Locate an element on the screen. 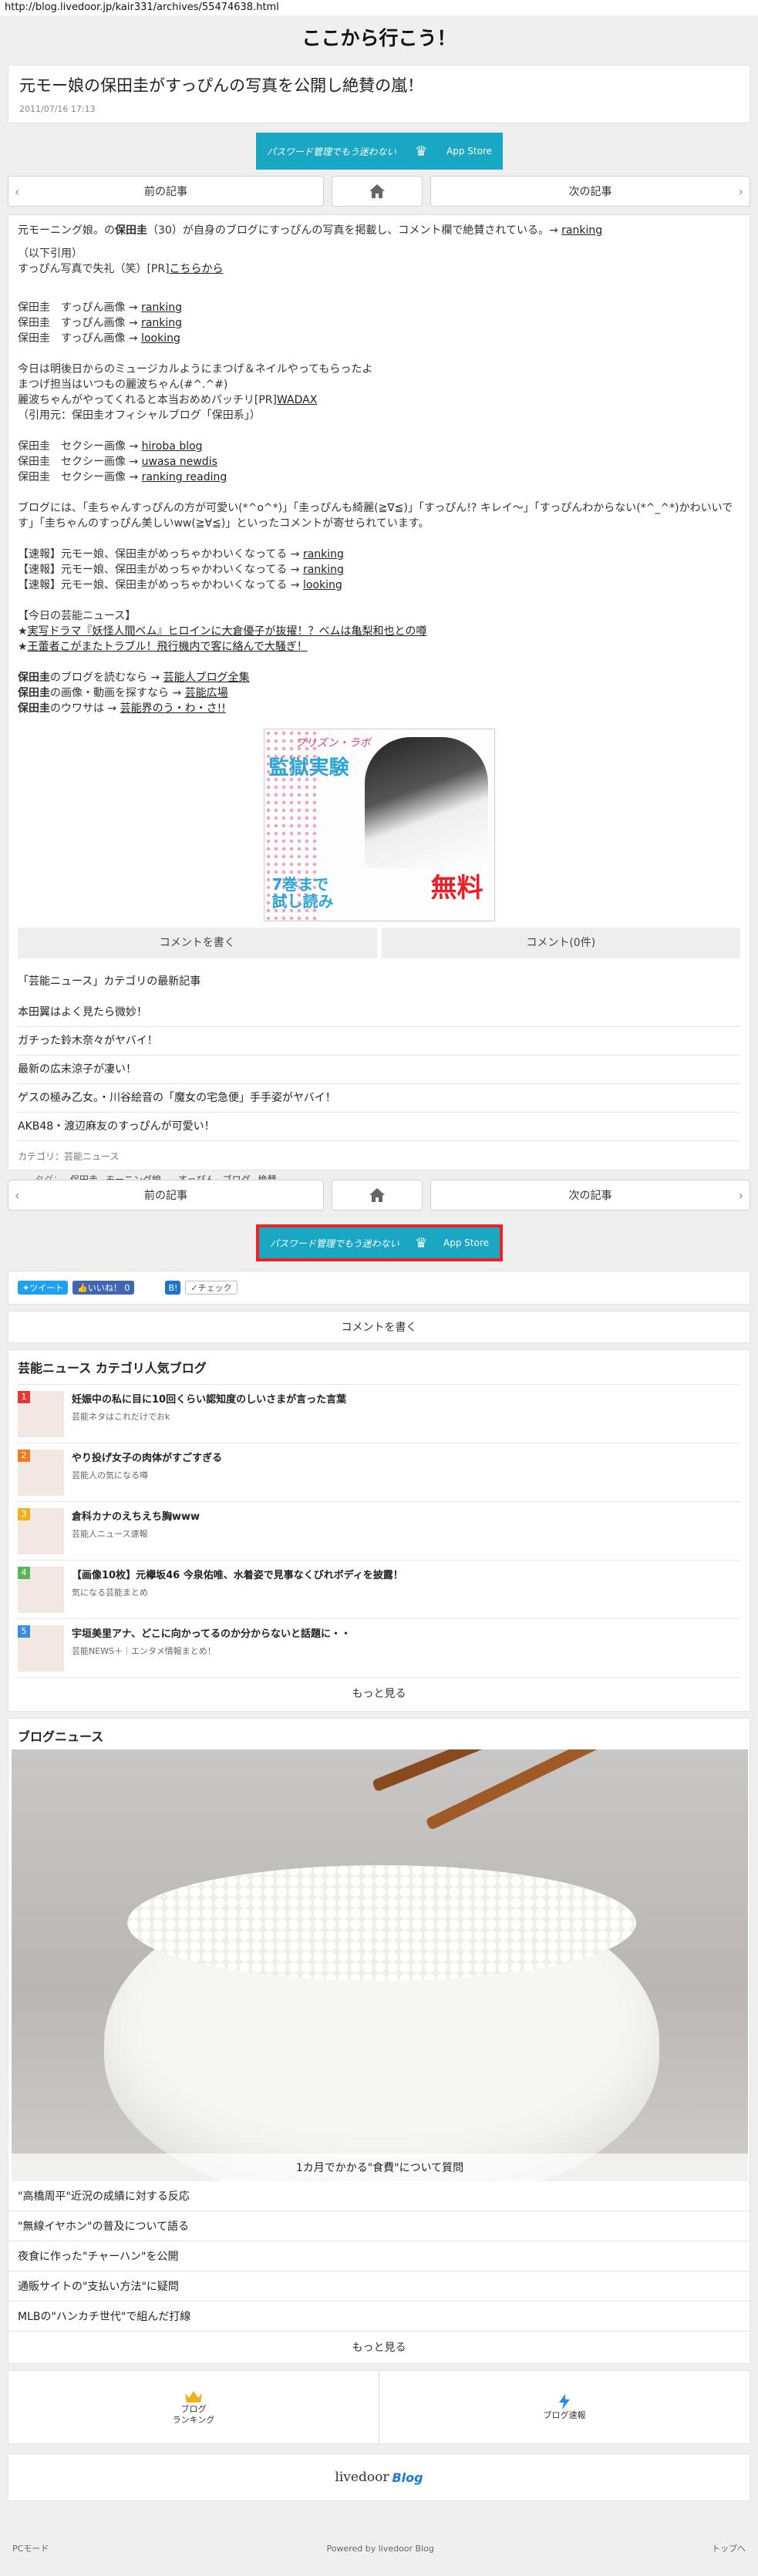 Image resolution: width=758 pixels, height=2576 pixels. write-comment-bar: コメントを書く is located at coordinates (379, 1327).